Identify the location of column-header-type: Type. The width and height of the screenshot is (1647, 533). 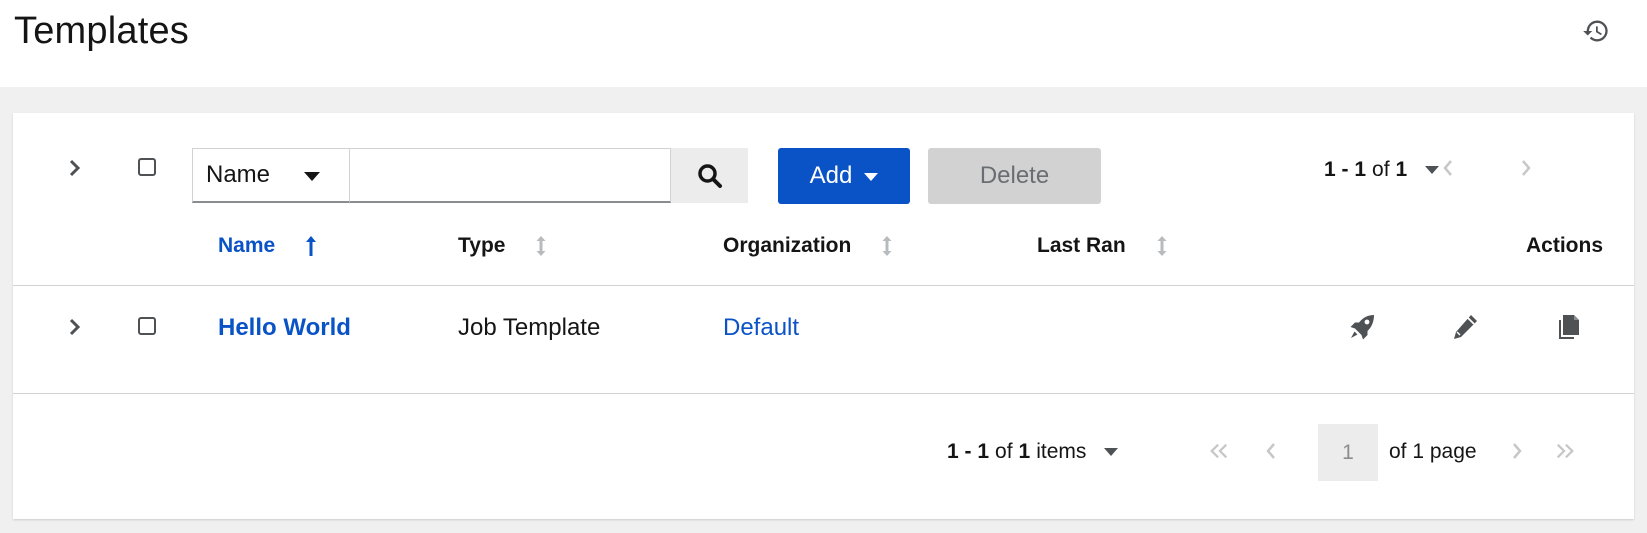
(502, 246).